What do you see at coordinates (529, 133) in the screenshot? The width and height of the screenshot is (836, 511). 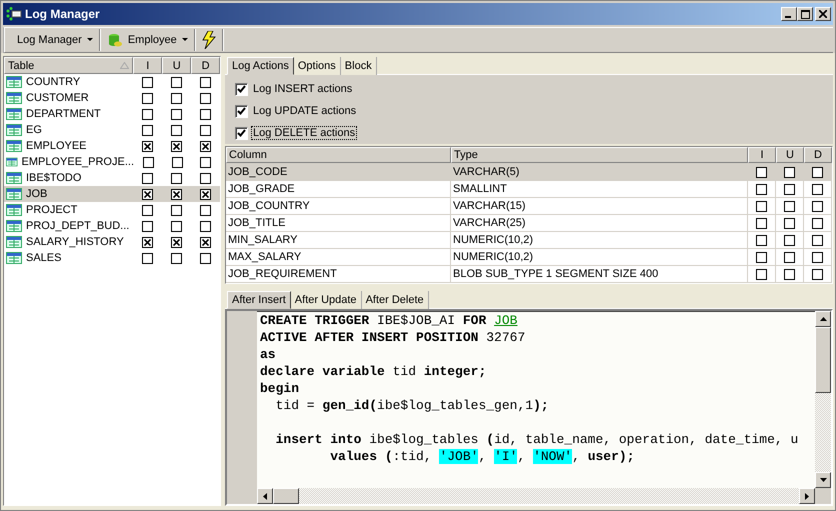 I see `checkbox-option: Log DELETE actions` at bounding box center [529, 133].